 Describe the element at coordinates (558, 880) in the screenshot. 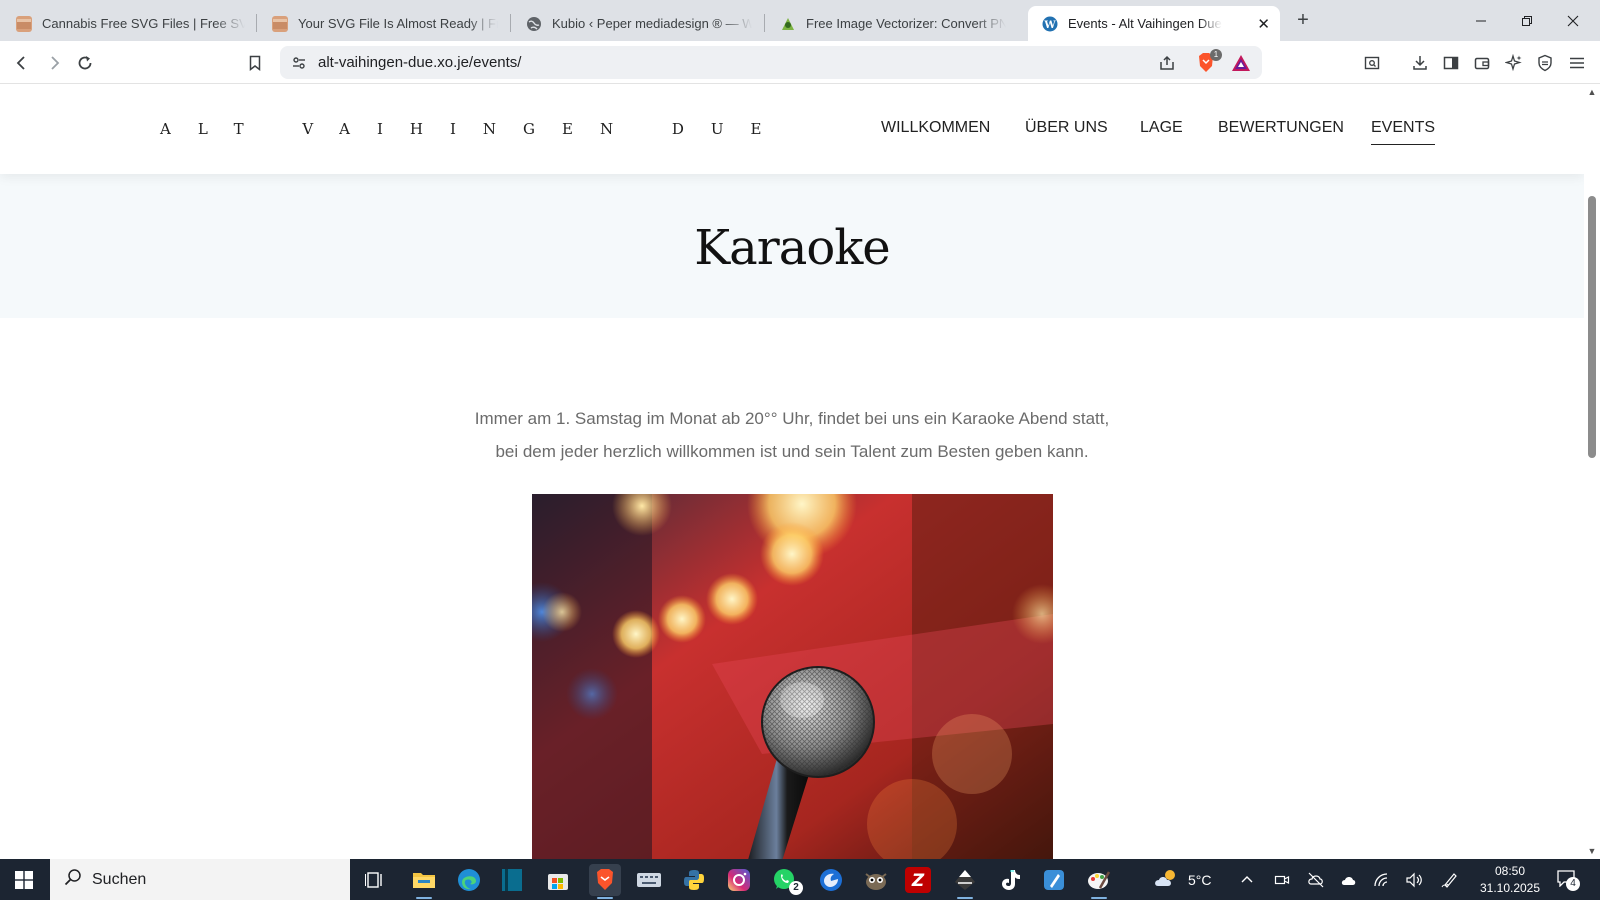

I see `microsoft-store-icon` at that location.